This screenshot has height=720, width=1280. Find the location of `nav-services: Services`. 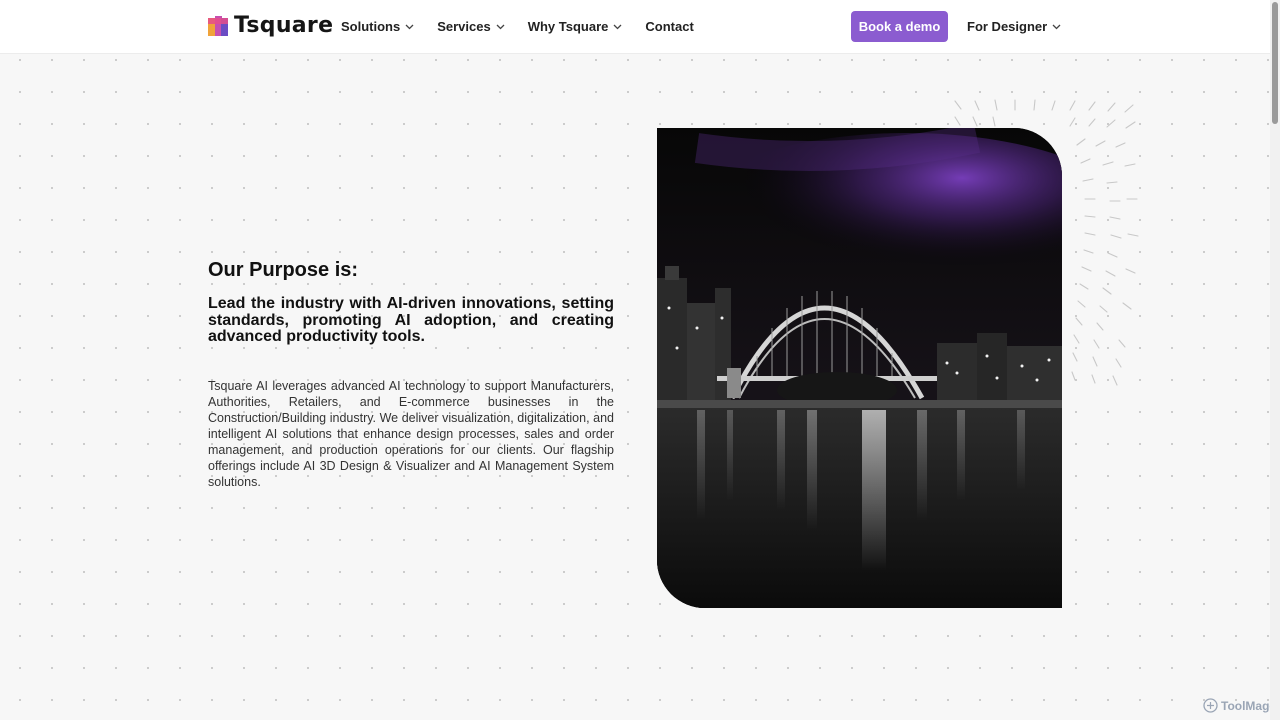

nav-services: Services is located at coordinates (471, 26).